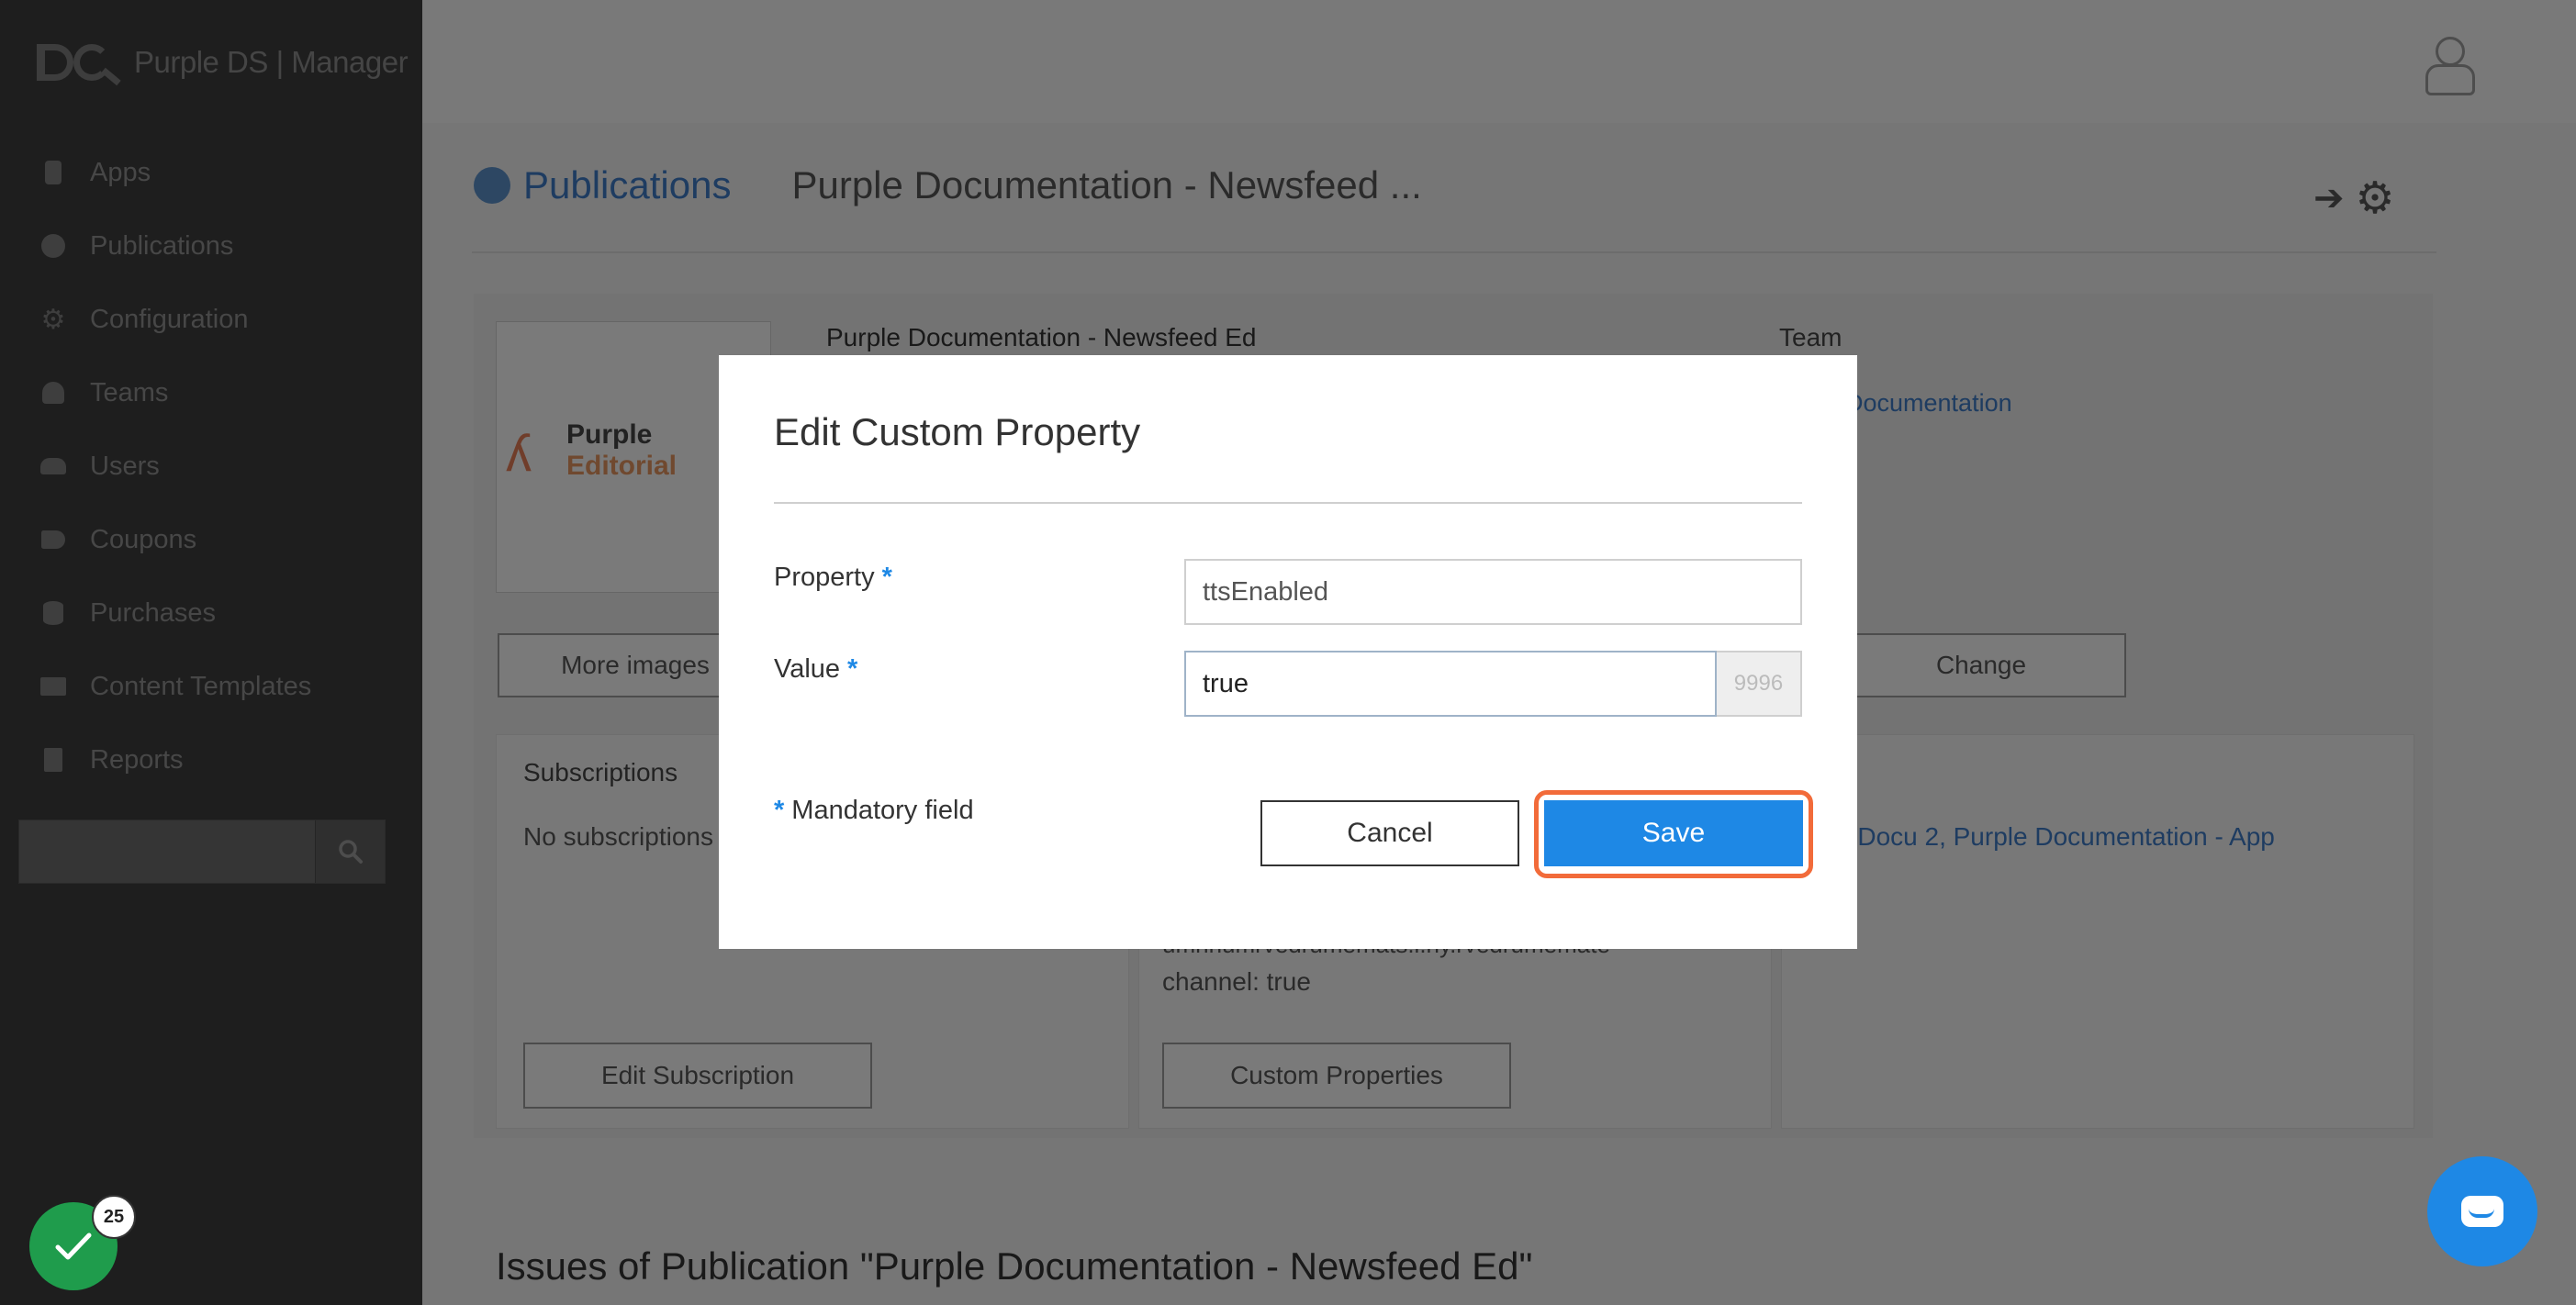  I want to click on cancel-button: Cancel, so click(1389, 833).